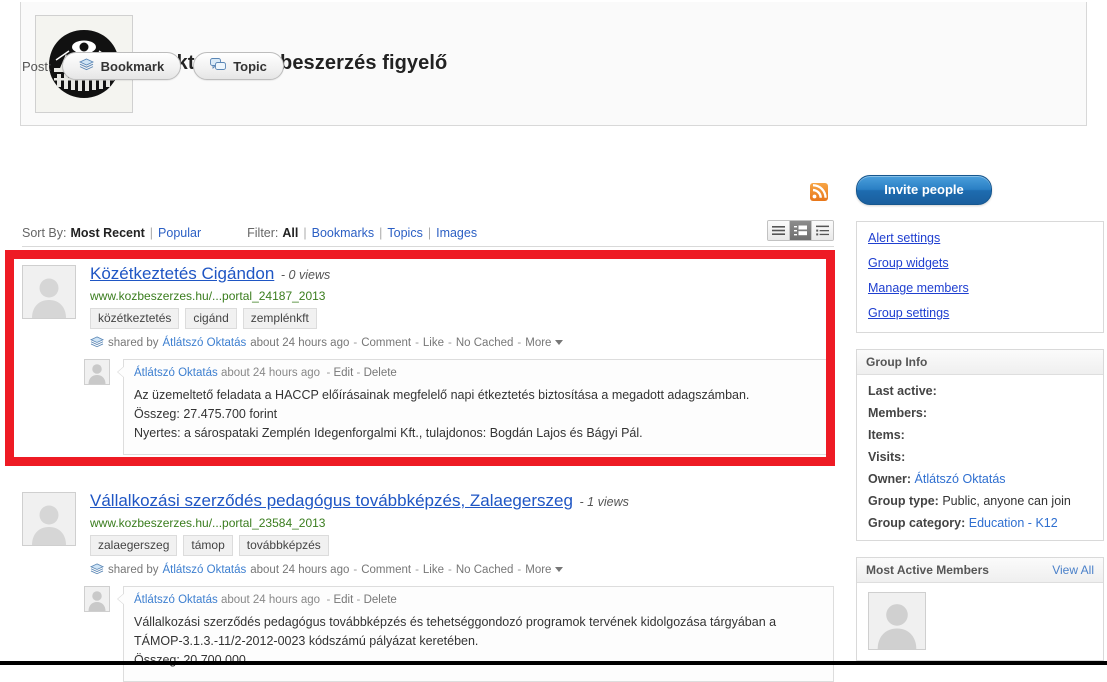  Describe the element at coordinates (107, 233) in the screenshot. I see `sort-option-most-recent: Most Recent` at that location.